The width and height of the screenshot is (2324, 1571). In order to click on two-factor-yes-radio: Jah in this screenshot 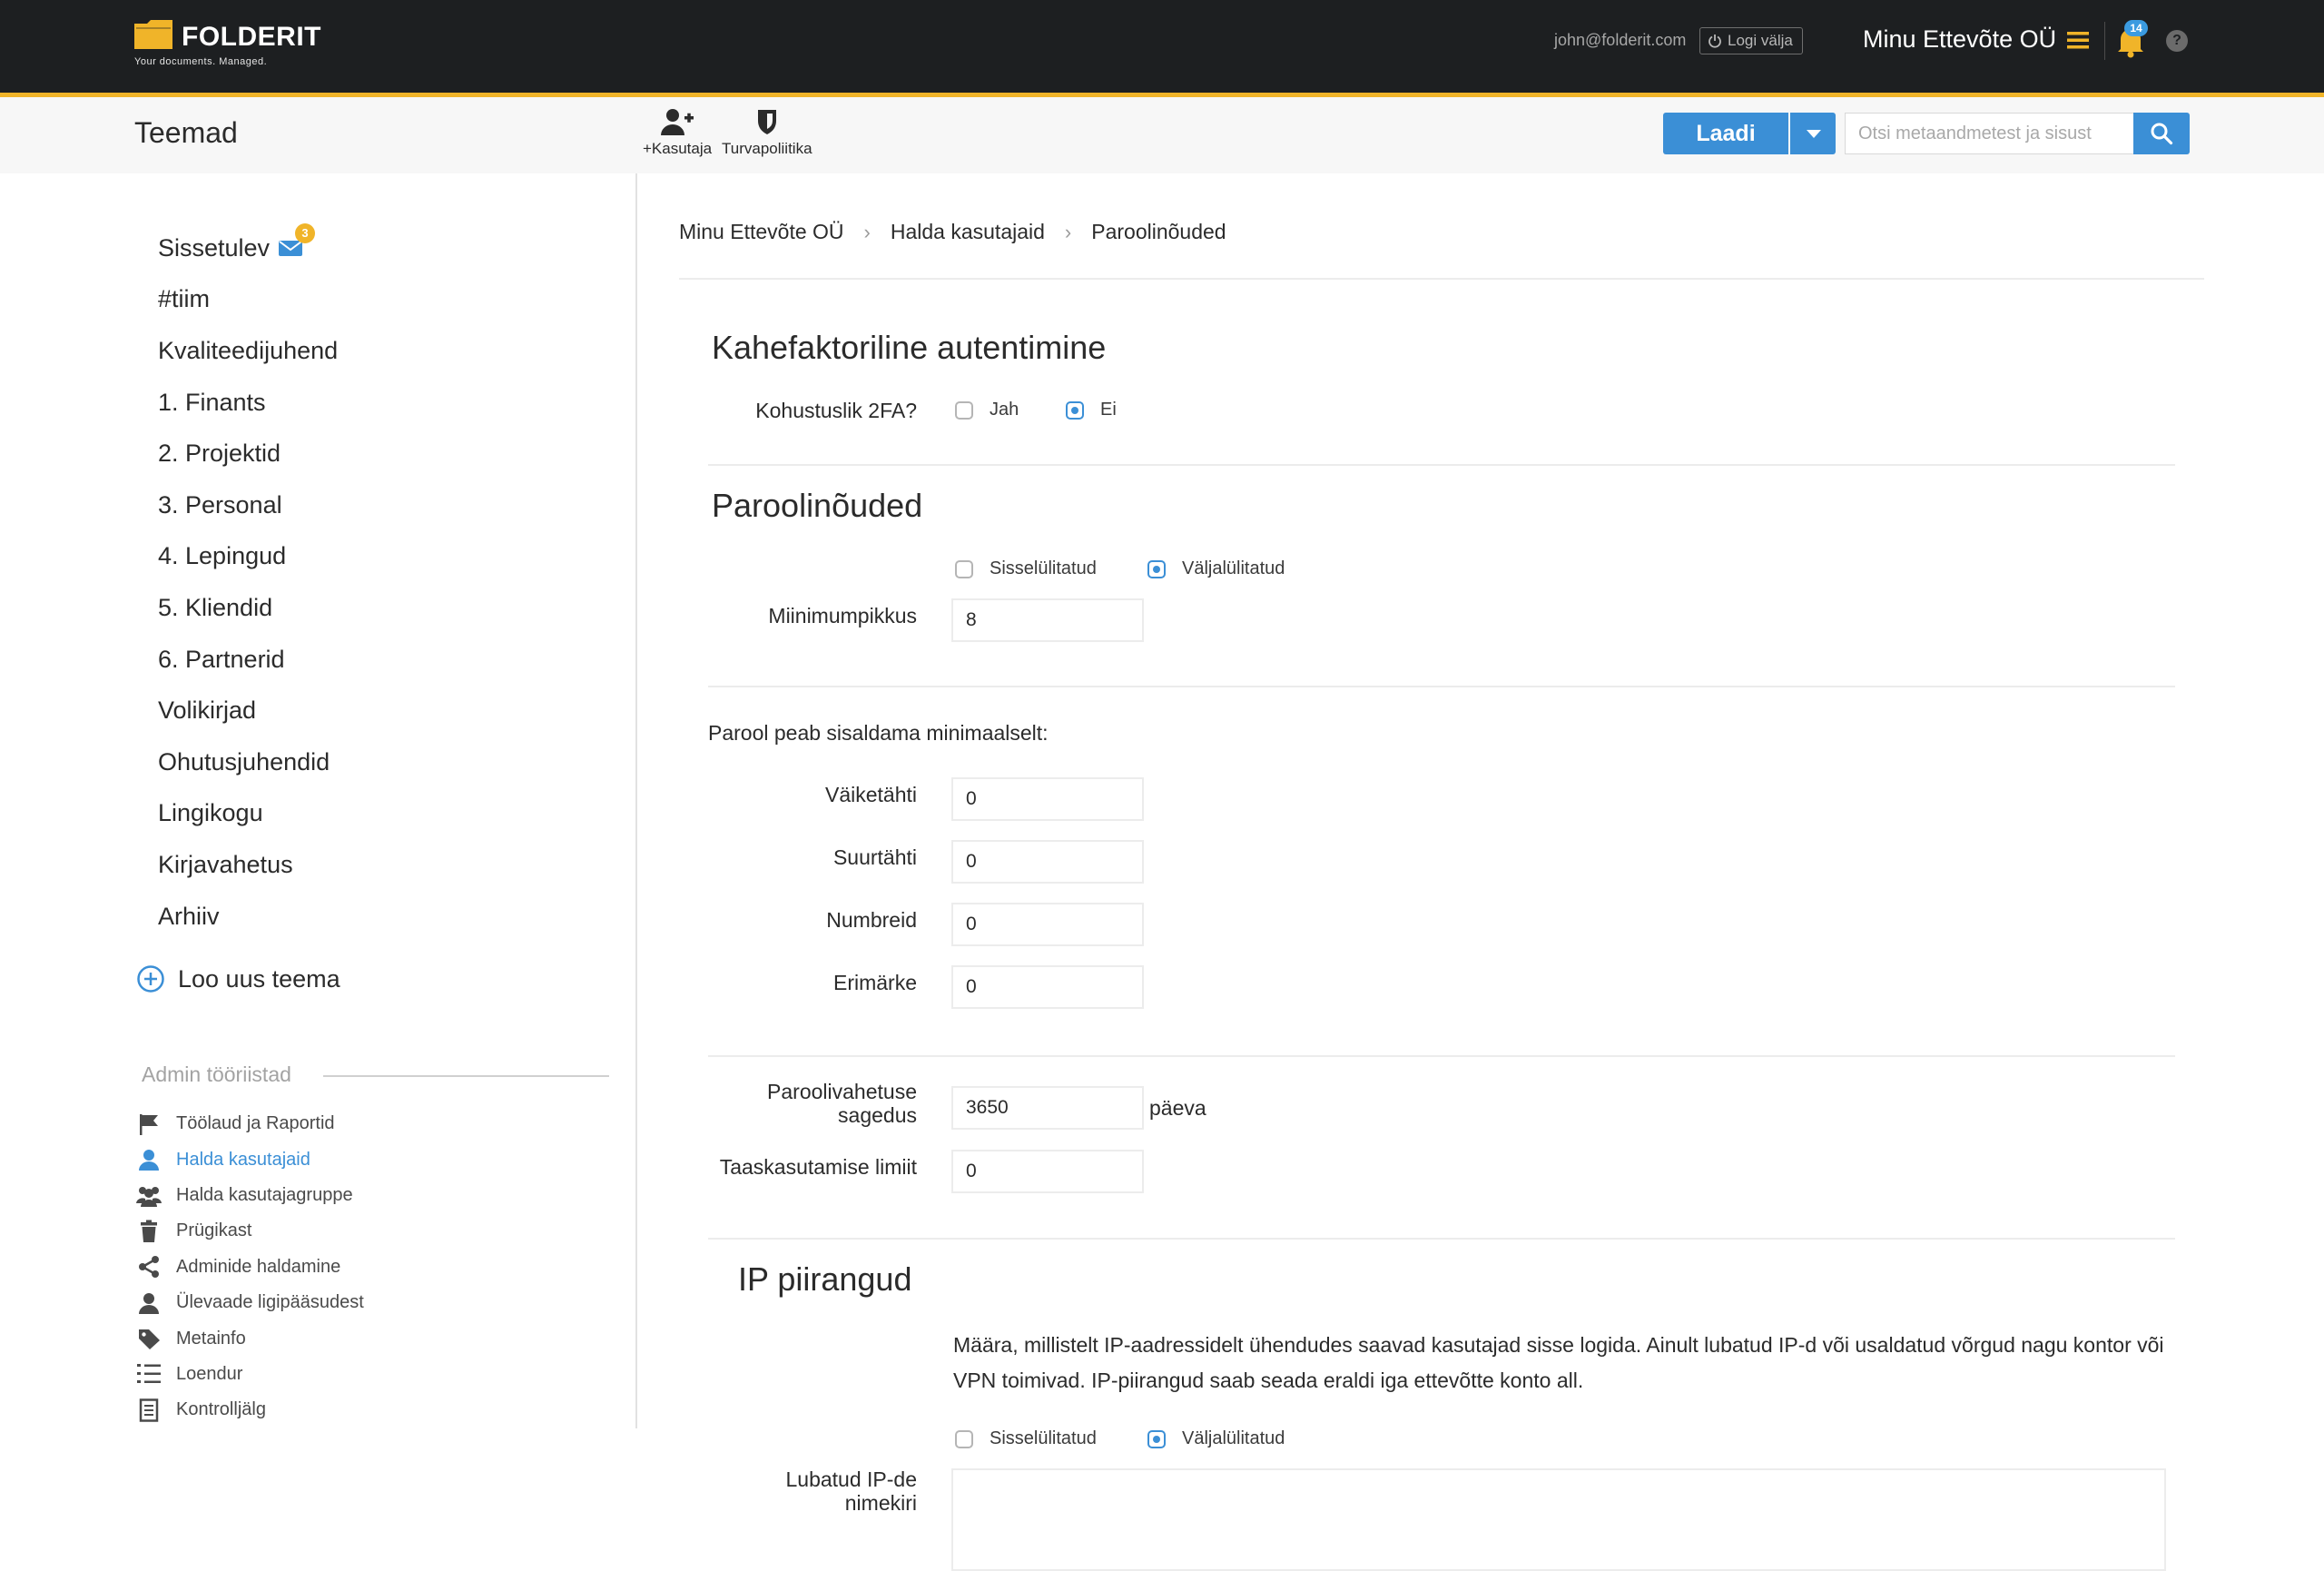, I will do `click(987, 410)`.